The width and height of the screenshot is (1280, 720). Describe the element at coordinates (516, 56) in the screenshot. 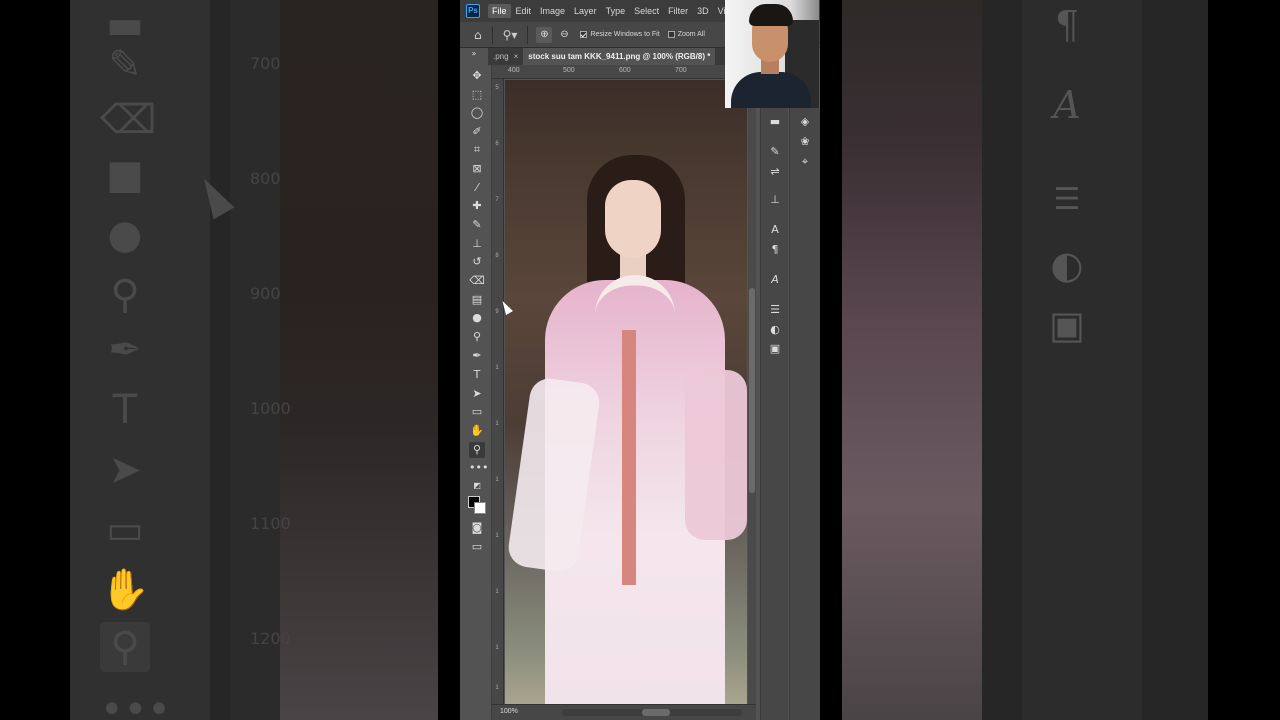

I see `close-icon: ×` at that location.